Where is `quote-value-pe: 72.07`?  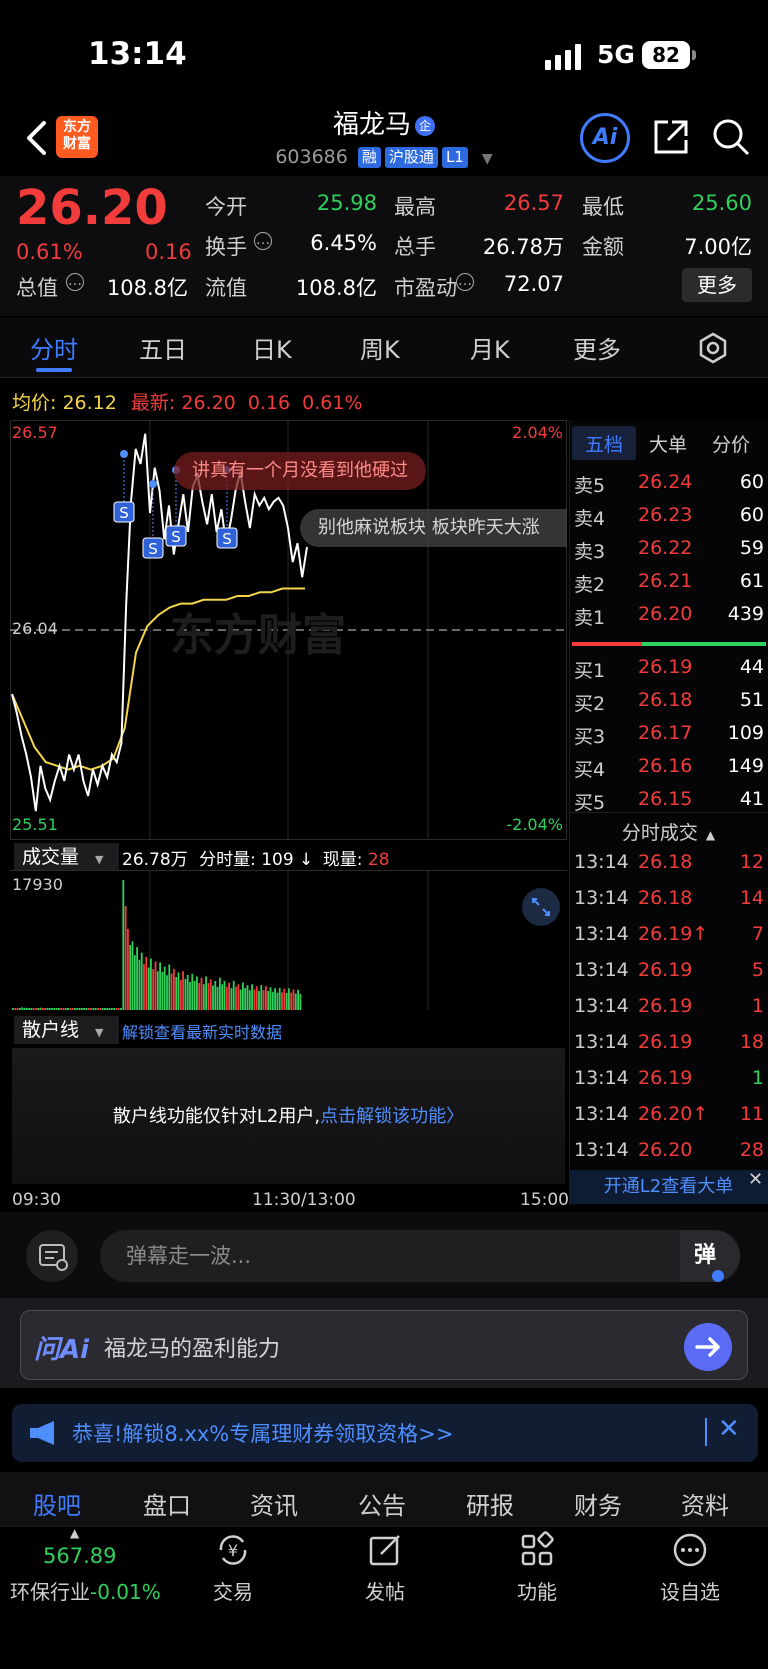
quote-value-pe: 72.07 is located at coordinates (533, 284).